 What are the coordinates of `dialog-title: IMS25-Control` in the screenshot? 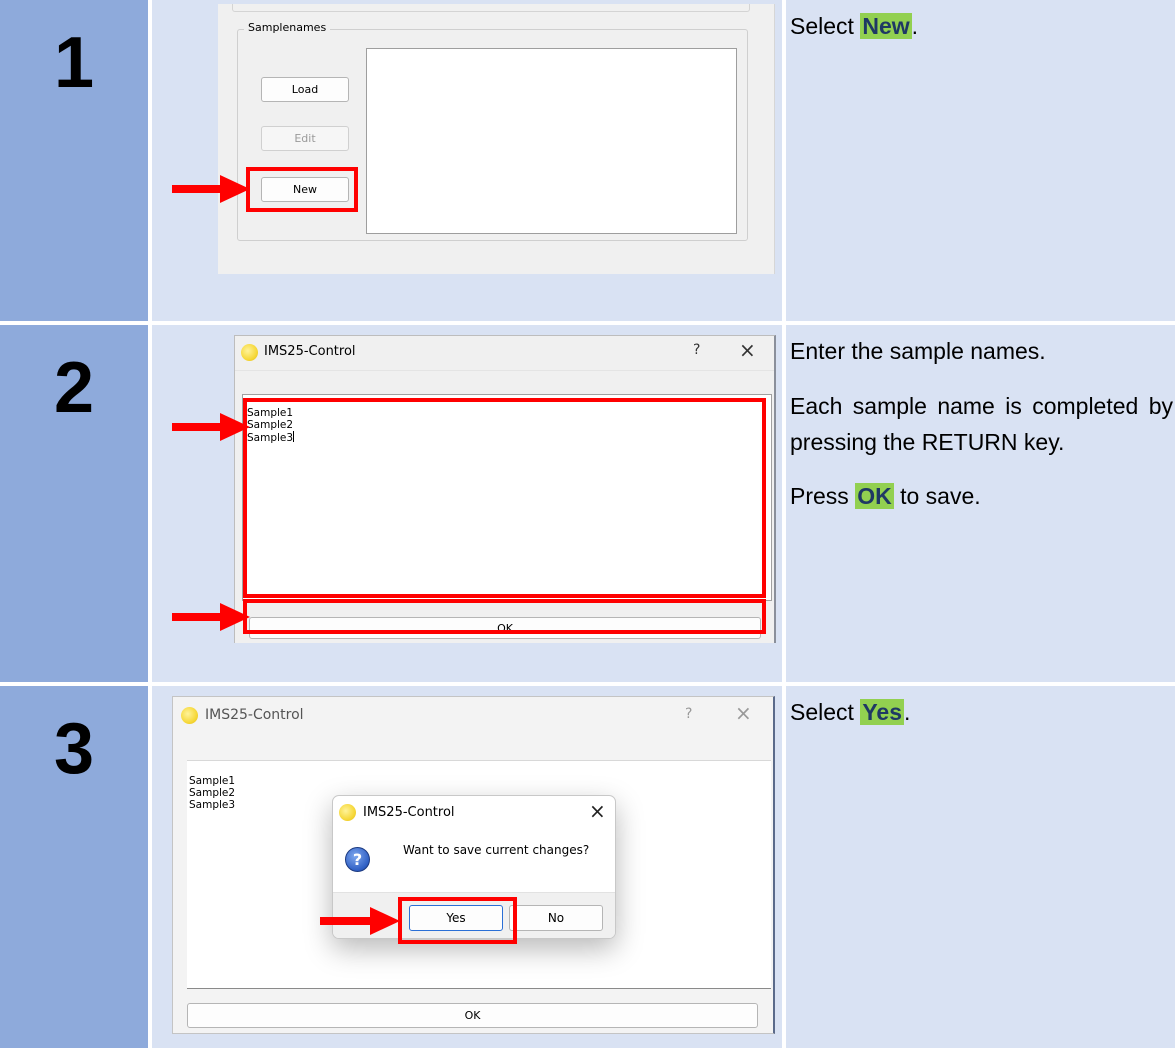 It's located at (409, 812).